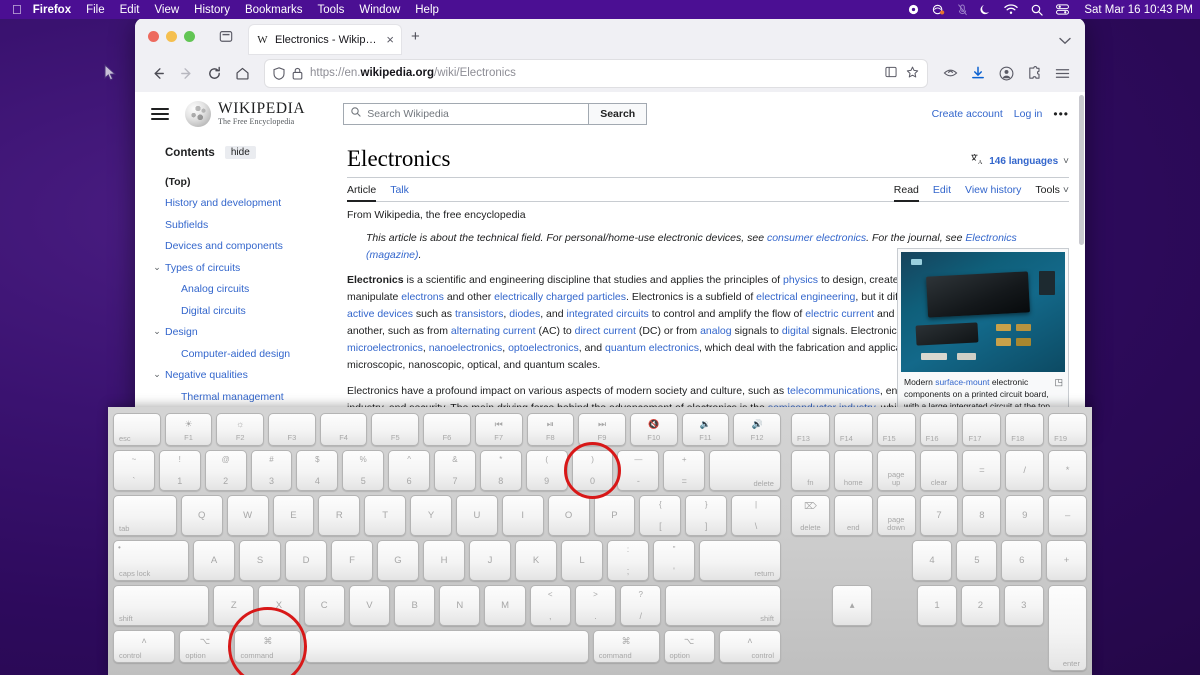 The height and width of the screenshot is (675, 1200). Describe the element at coordinates (638, 470) in the screenshot. I see `key-: — -` at that location.